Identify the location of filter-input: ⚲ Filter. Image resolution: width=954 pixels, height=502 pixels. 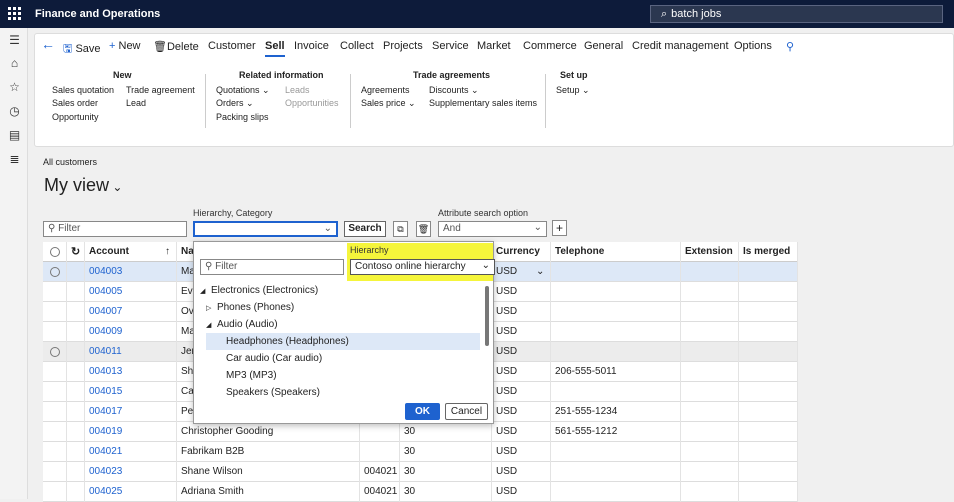
(115, 229).